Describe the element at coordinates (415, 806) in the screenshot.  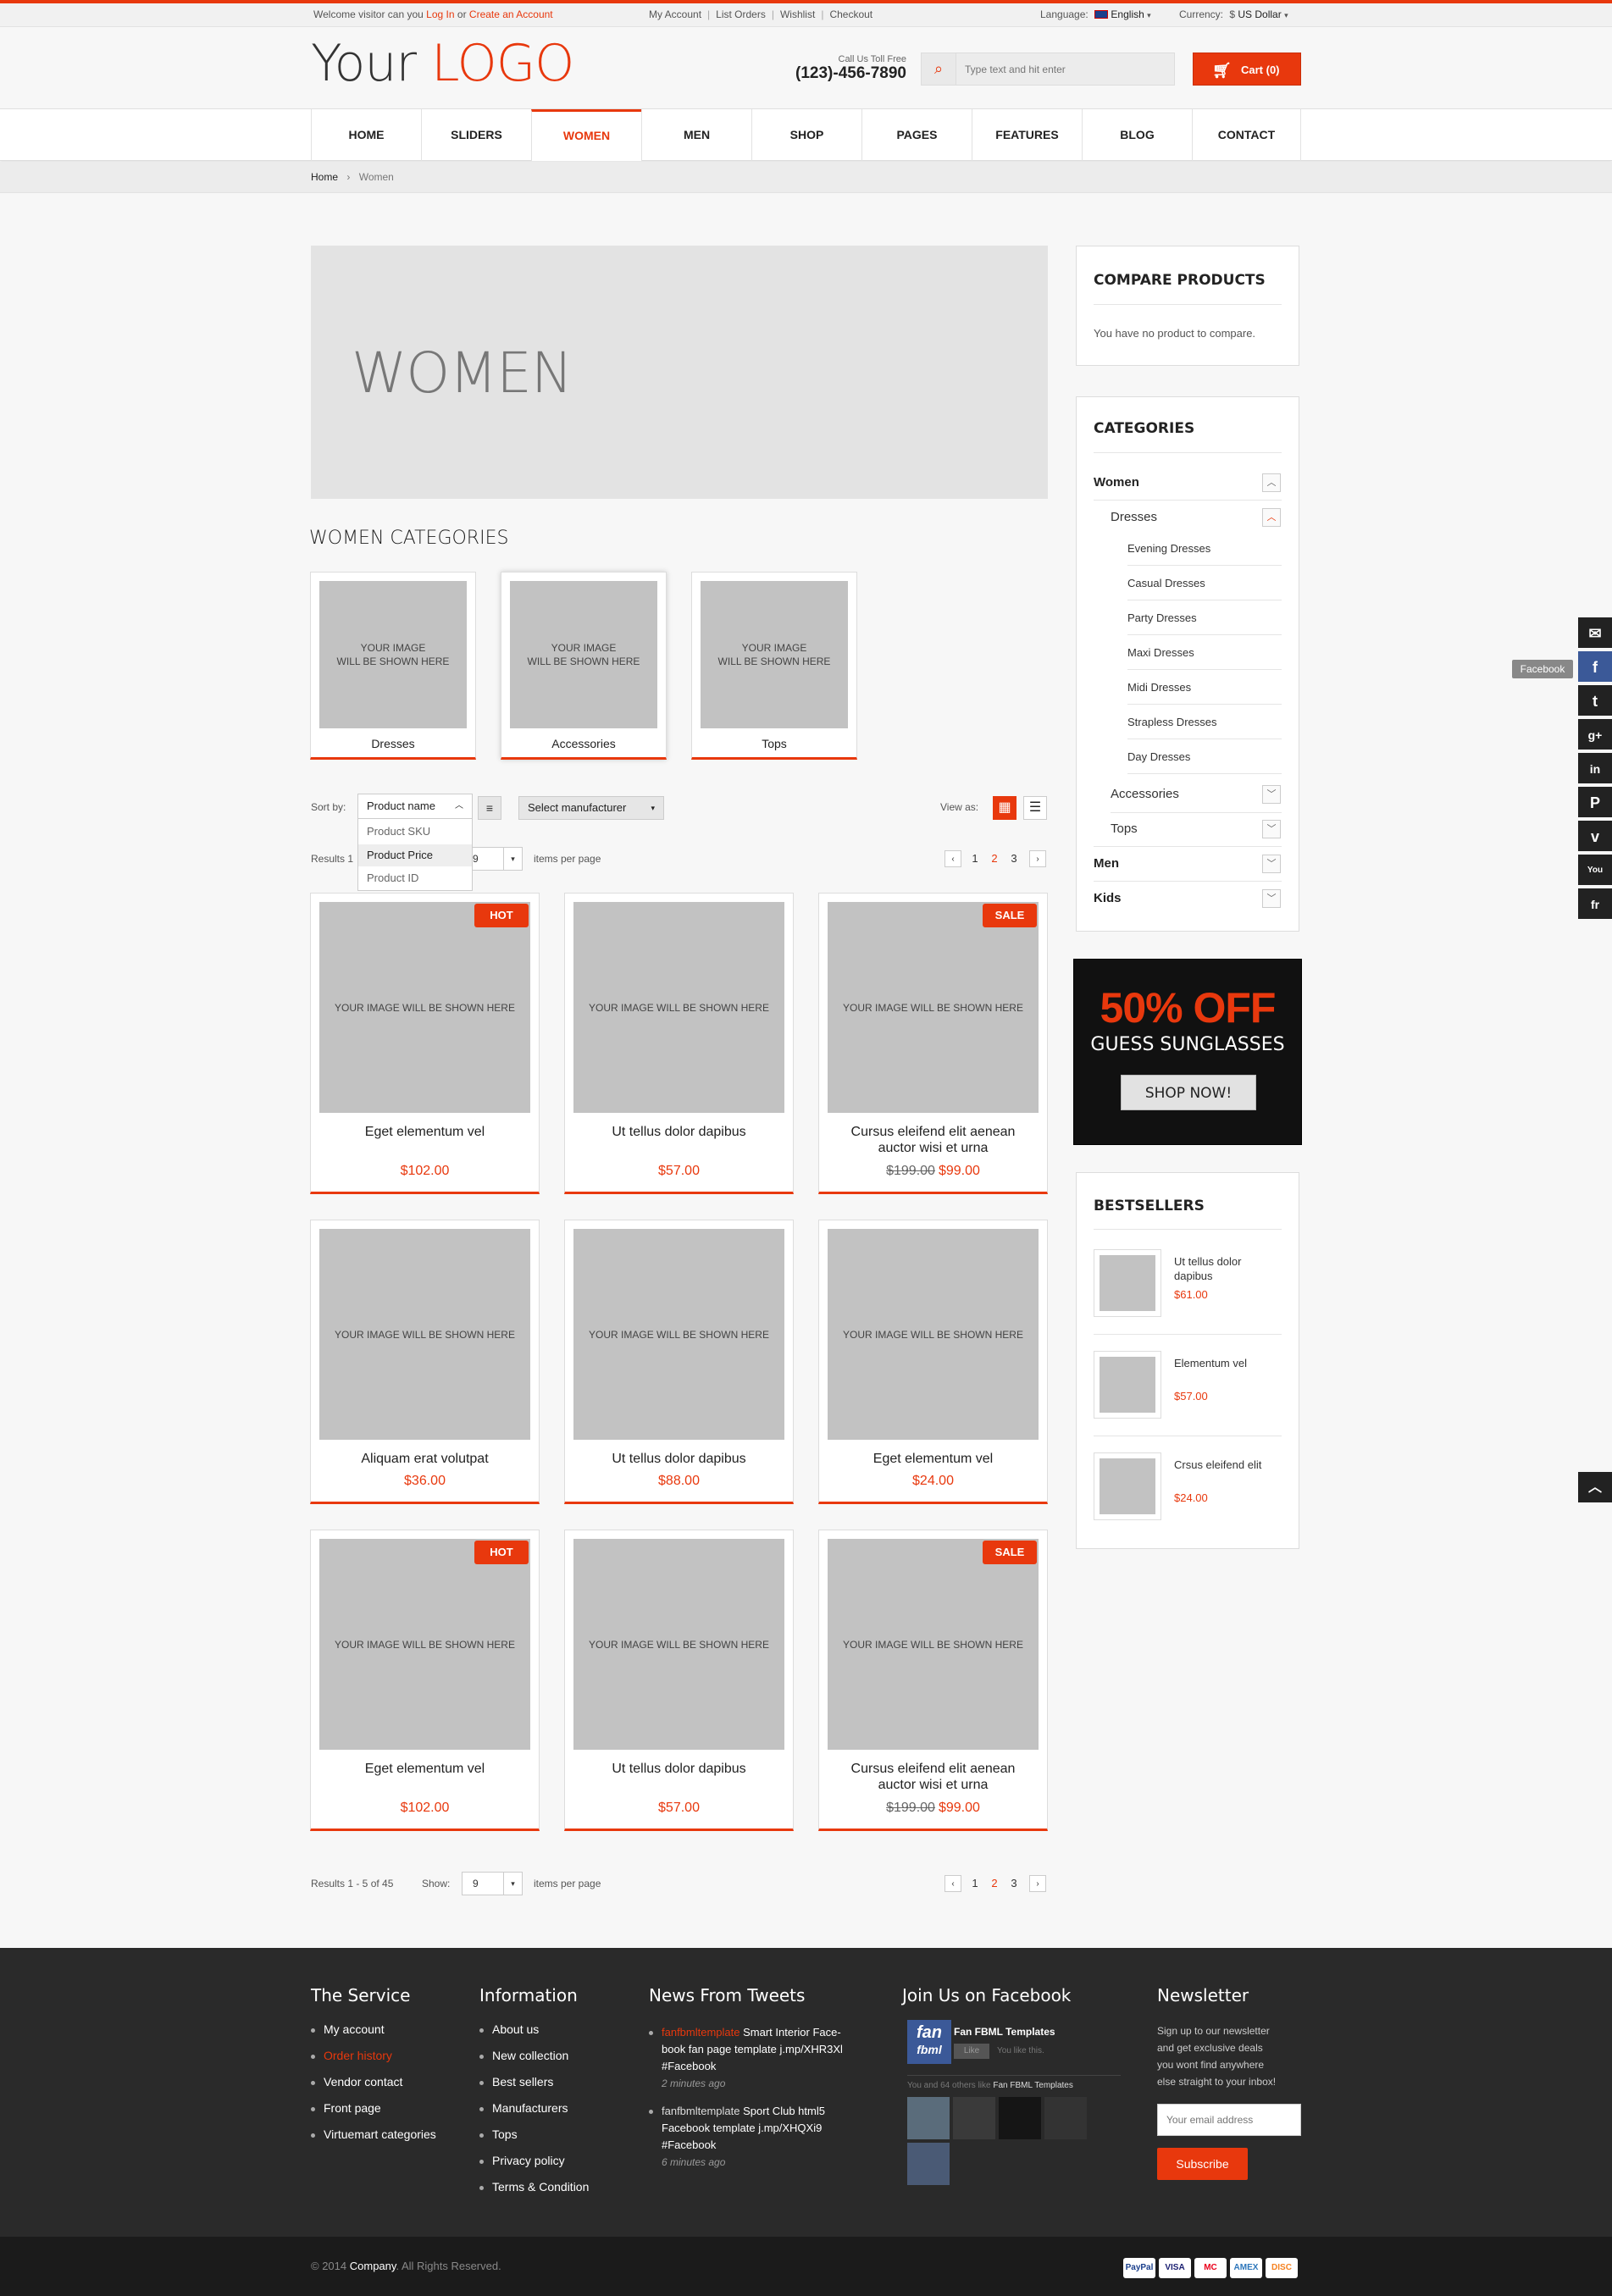
I see `sort-select: Product name ︿` at that location.